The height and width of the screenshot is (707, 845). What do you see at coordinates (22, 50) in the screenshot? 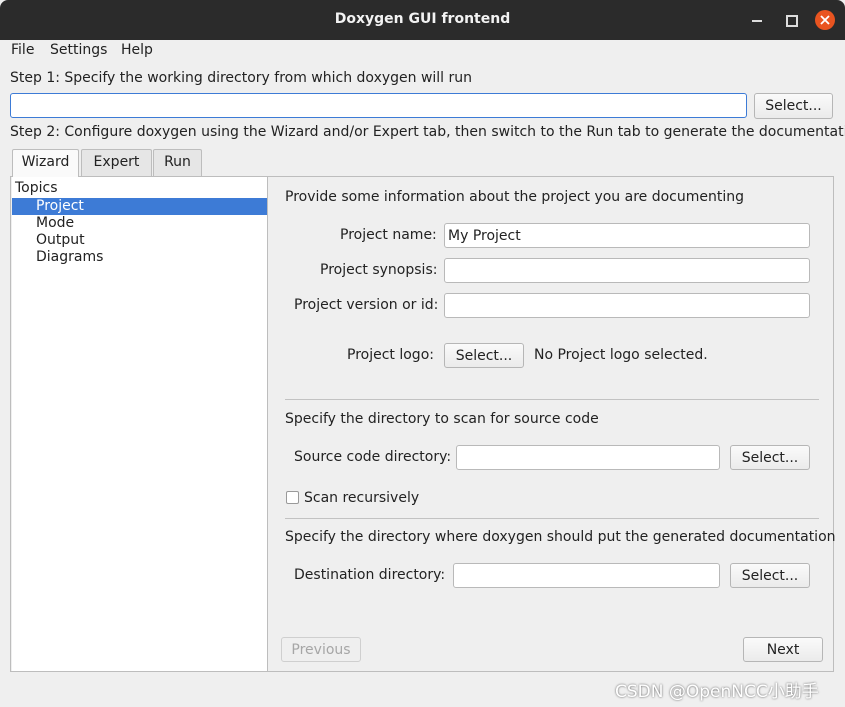
I see `menu-file: File` at bounding box center [22, 50].